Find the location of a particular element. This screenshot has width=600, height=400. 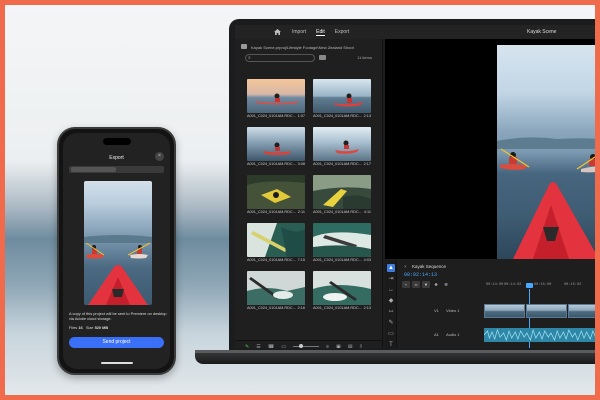

clip-item: A001_C024_0101AM.RDC... 7:15 is located at coordinates (277, 242).